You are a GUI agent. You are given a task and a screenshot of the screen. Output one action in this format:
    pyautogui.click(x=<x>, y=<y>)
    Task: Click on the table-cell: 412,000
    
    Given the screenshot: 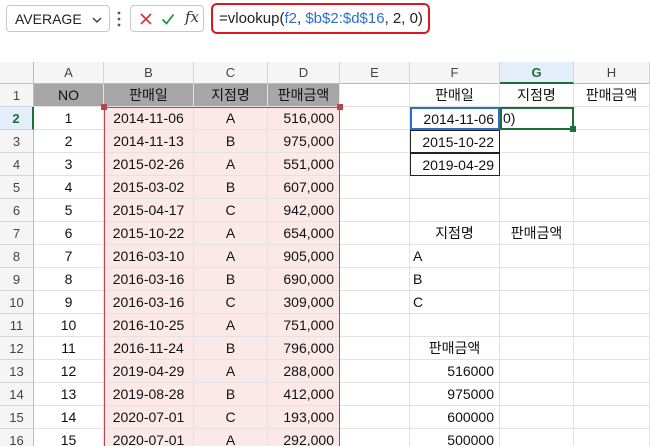 What is the action you would take?
    pyautogui.click(x=304, y=394)
    